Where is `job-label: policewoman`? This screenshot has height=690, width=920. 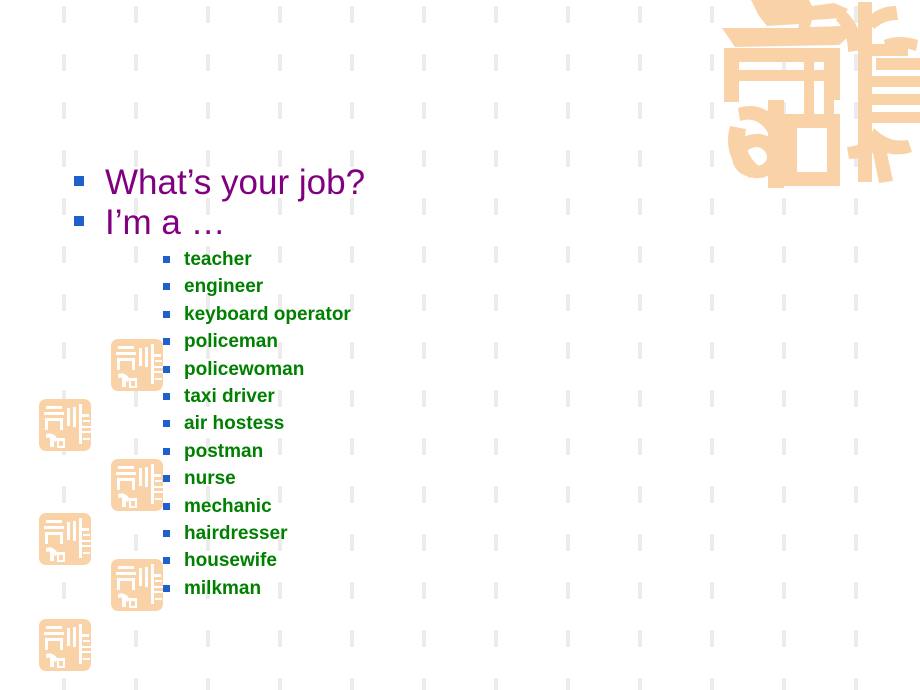
job-label: policewoman is located at coordinates (244, 369).